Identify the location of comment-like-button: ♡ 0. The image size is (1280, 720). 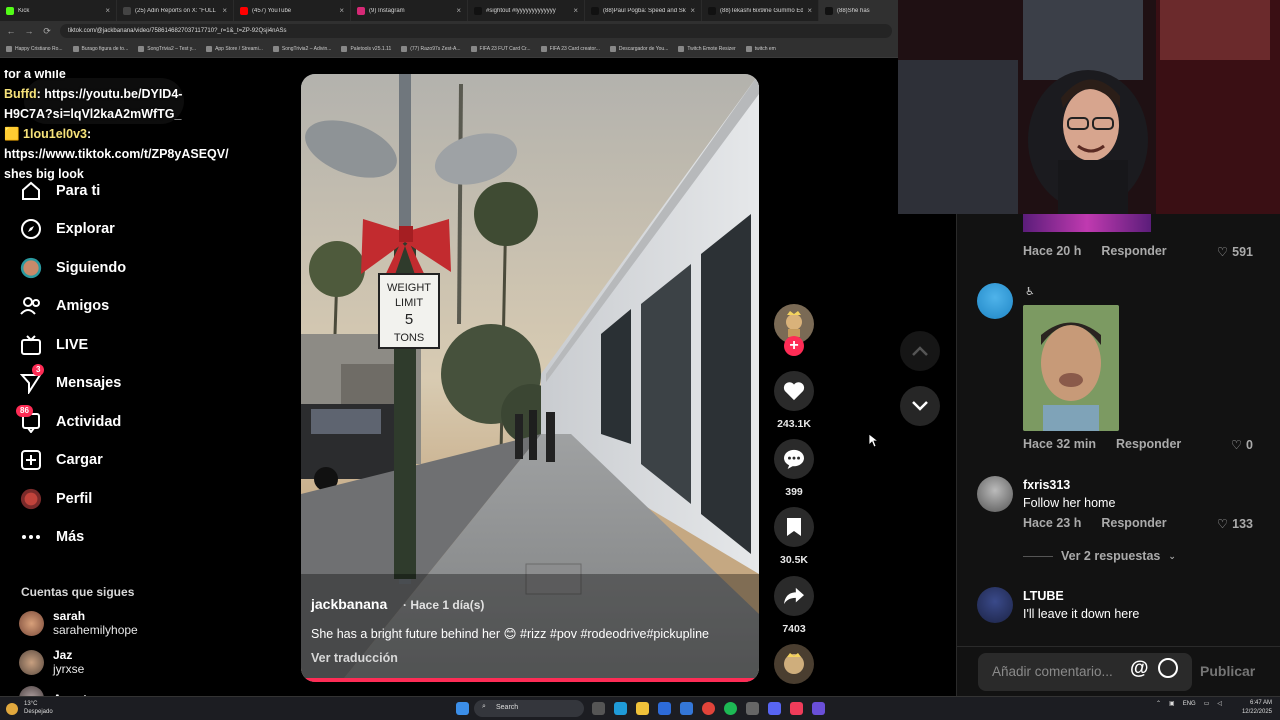
(1242, 445).